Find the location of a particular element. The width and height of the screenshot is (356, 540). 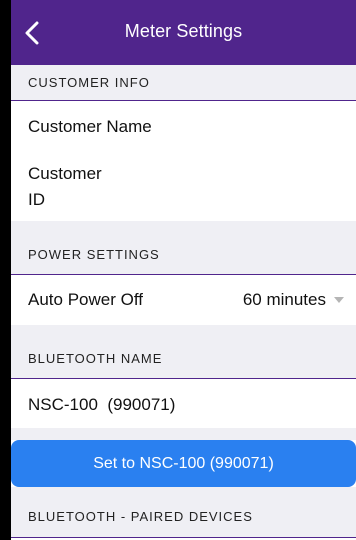

section-label: POWER SETTINGS is located at coordinates (94, 254).